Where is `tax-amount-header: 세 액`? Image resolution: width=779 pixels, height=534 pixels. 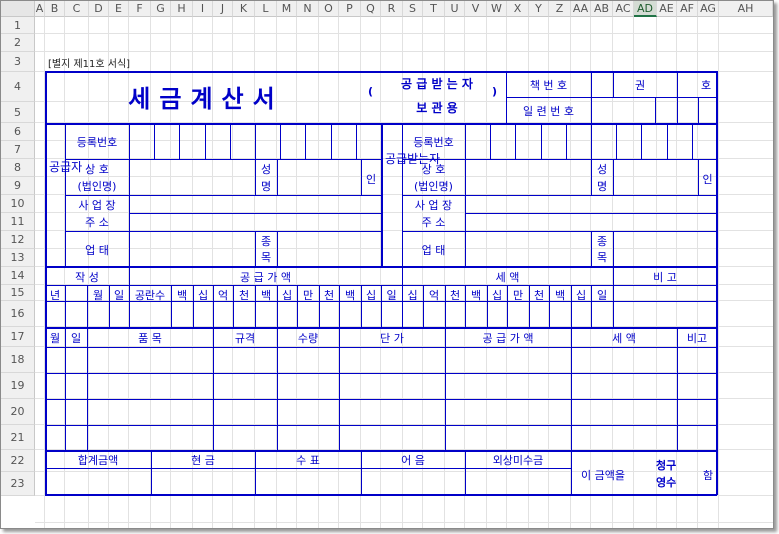 tax-amount-header: 세 액 is located at coordinates (507, 277).